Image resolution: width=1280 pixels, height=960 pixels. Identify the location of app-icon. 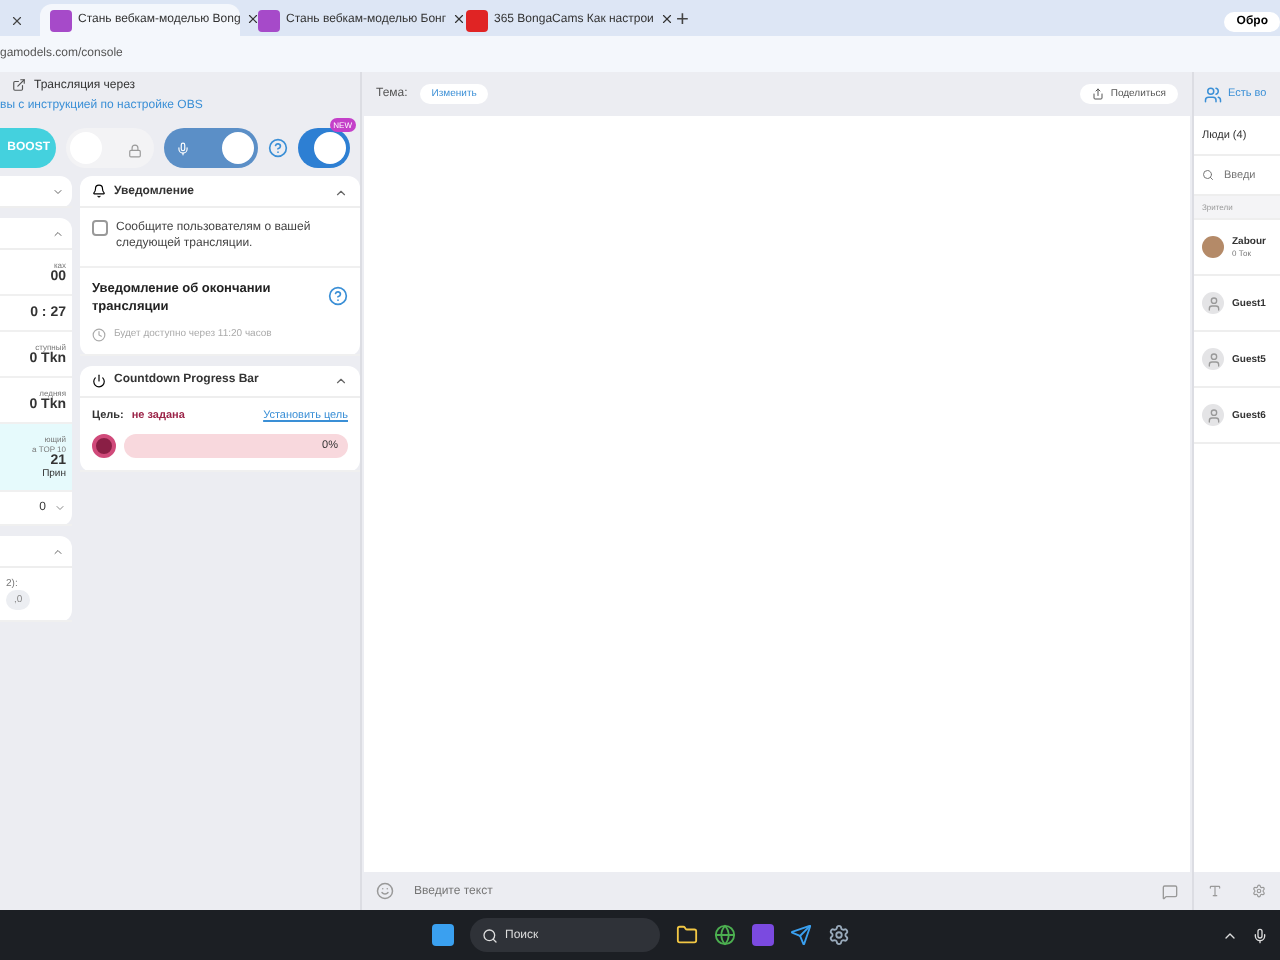
(762, 935).